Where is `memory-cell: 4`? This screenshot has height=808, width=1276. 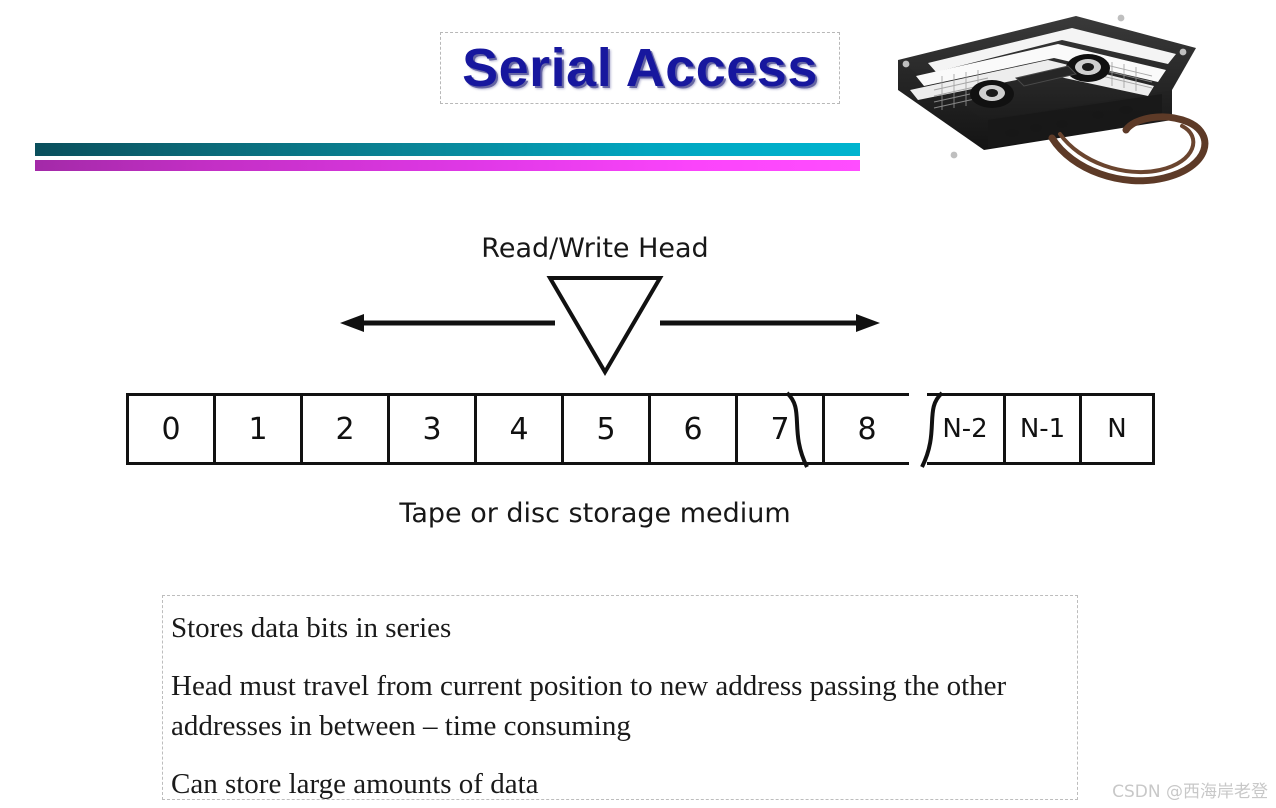
memory-cell: 4 is located at coordinates (517, 429).